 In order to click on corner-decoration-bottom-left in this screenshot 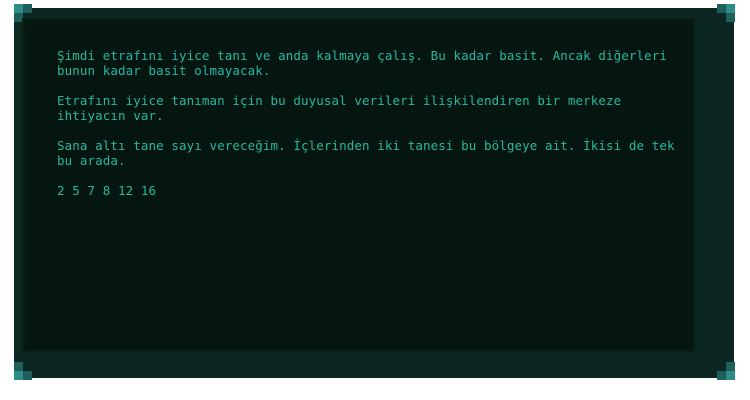, I will do `click(23, 371)`.